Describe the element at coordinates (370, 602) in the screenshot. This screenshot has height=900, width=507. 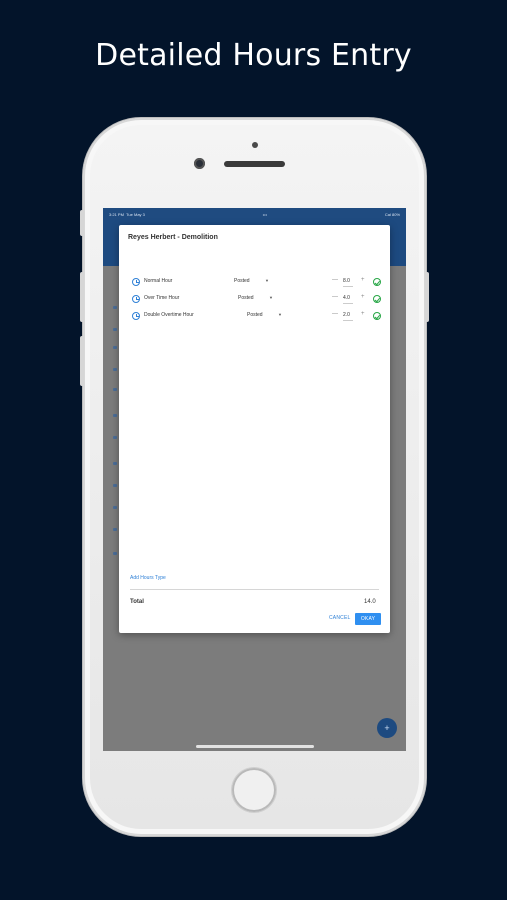
I see `total-value: 14.0` at that location.